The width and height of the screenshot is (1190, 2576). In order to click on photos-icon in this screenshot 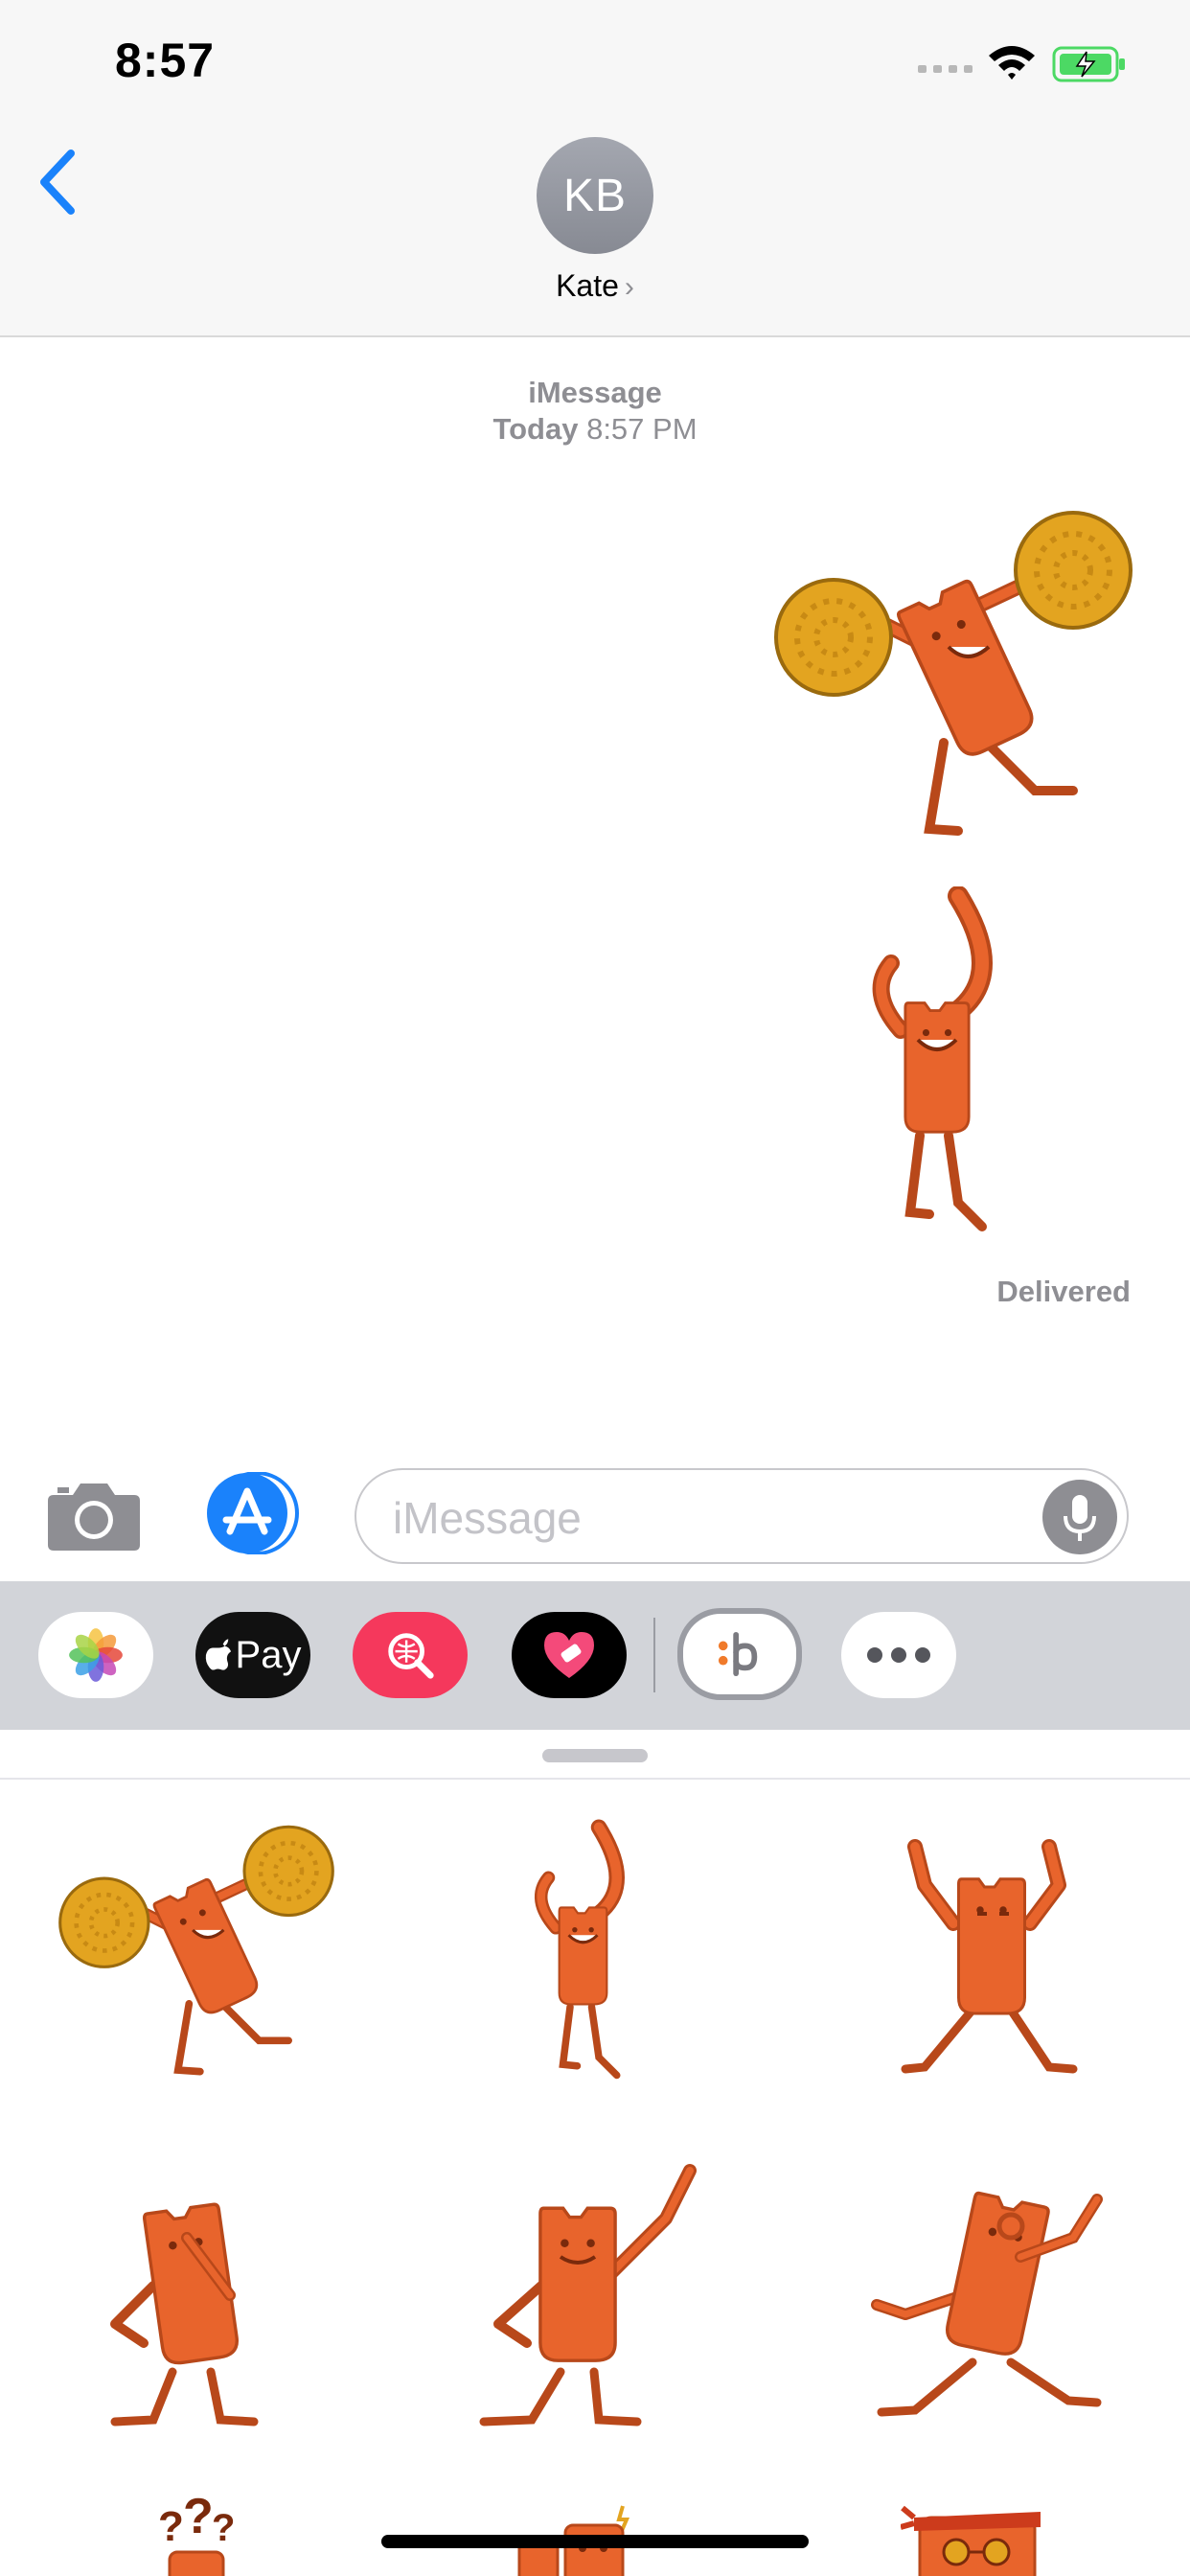, I will do `click(96, 1655)`.